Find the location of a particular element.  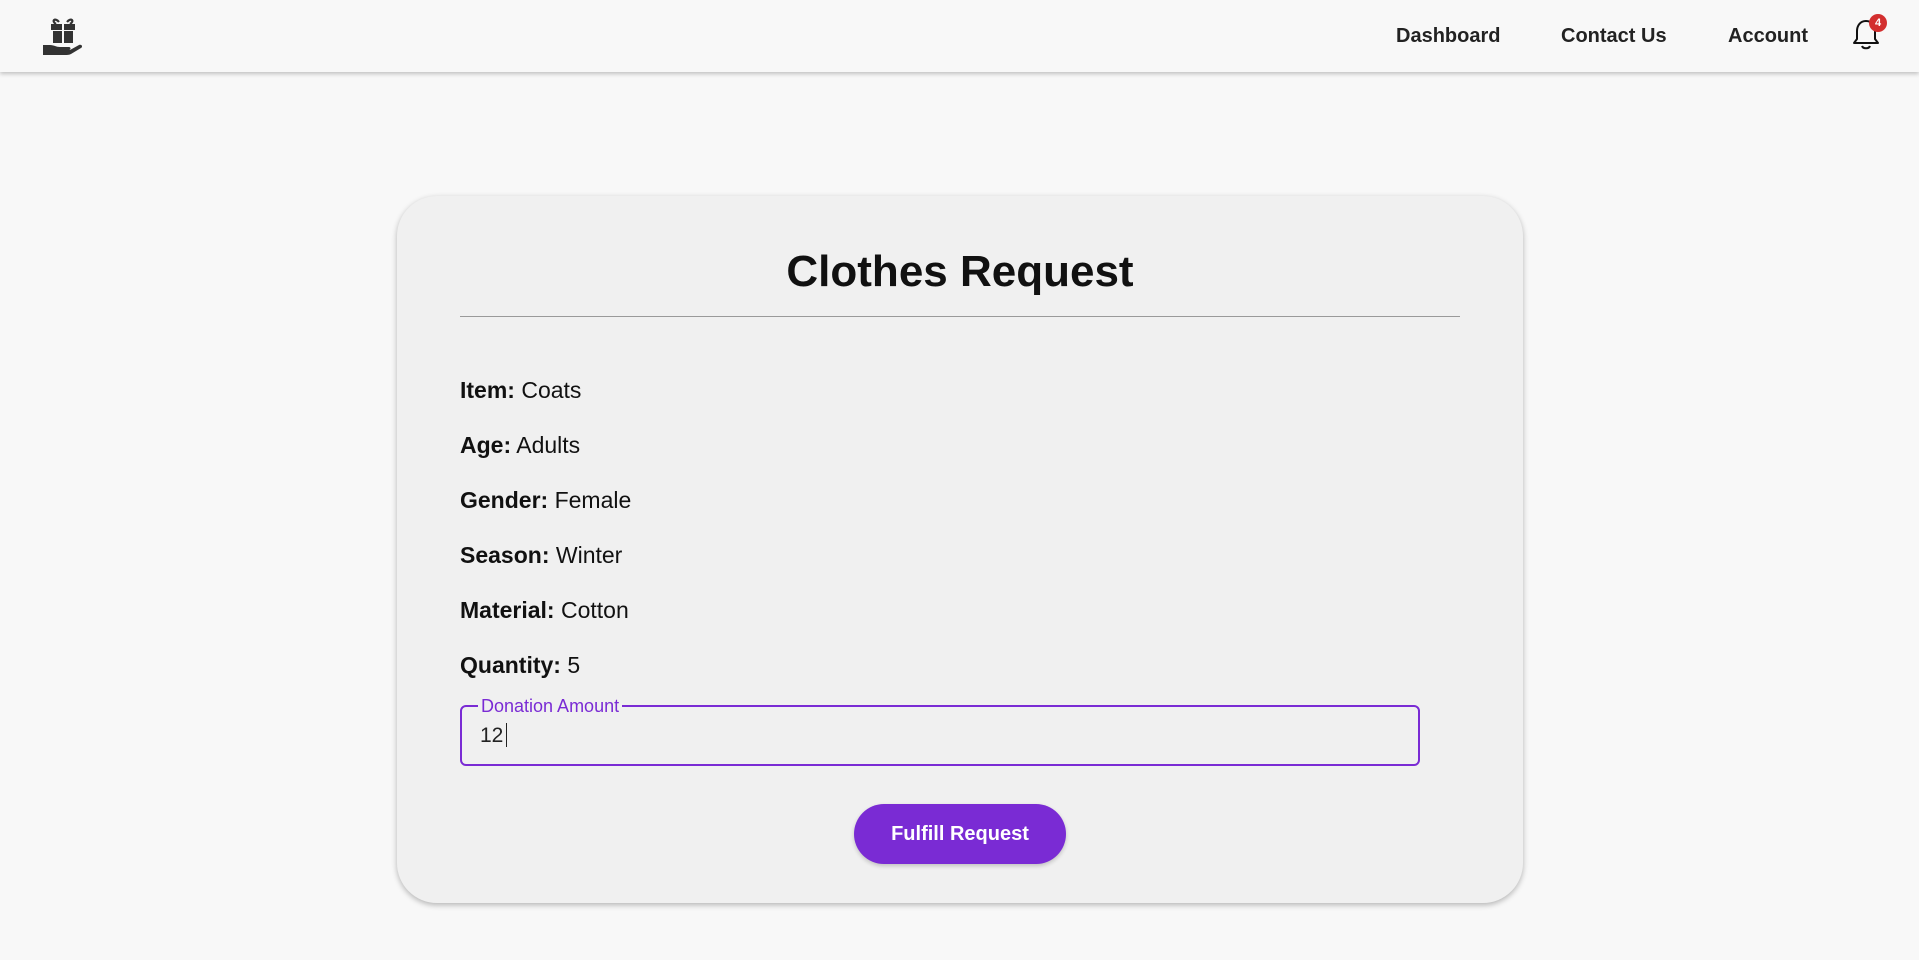

field-quantity: Quantity: 5 is located at coordinates (520, 665).